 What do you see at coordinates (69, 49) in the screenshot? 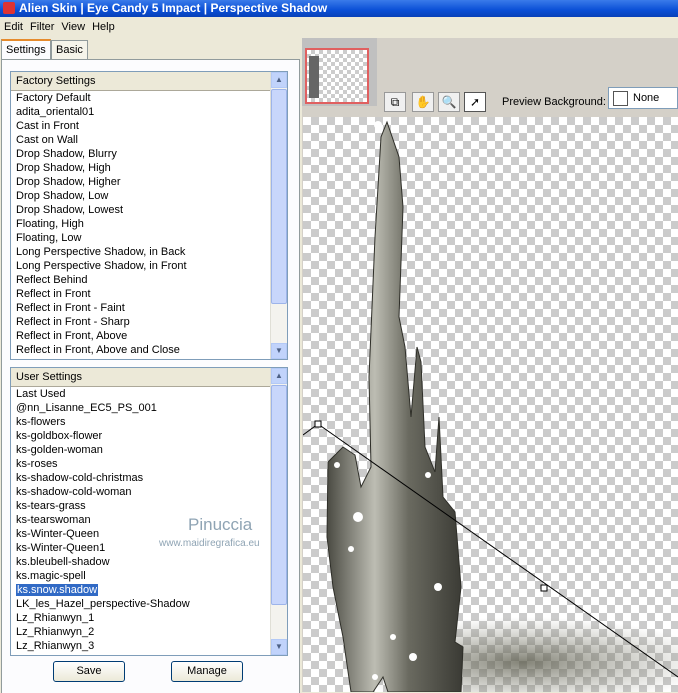
I see `tab-basic: Basic` at bounding box center [69, 49].